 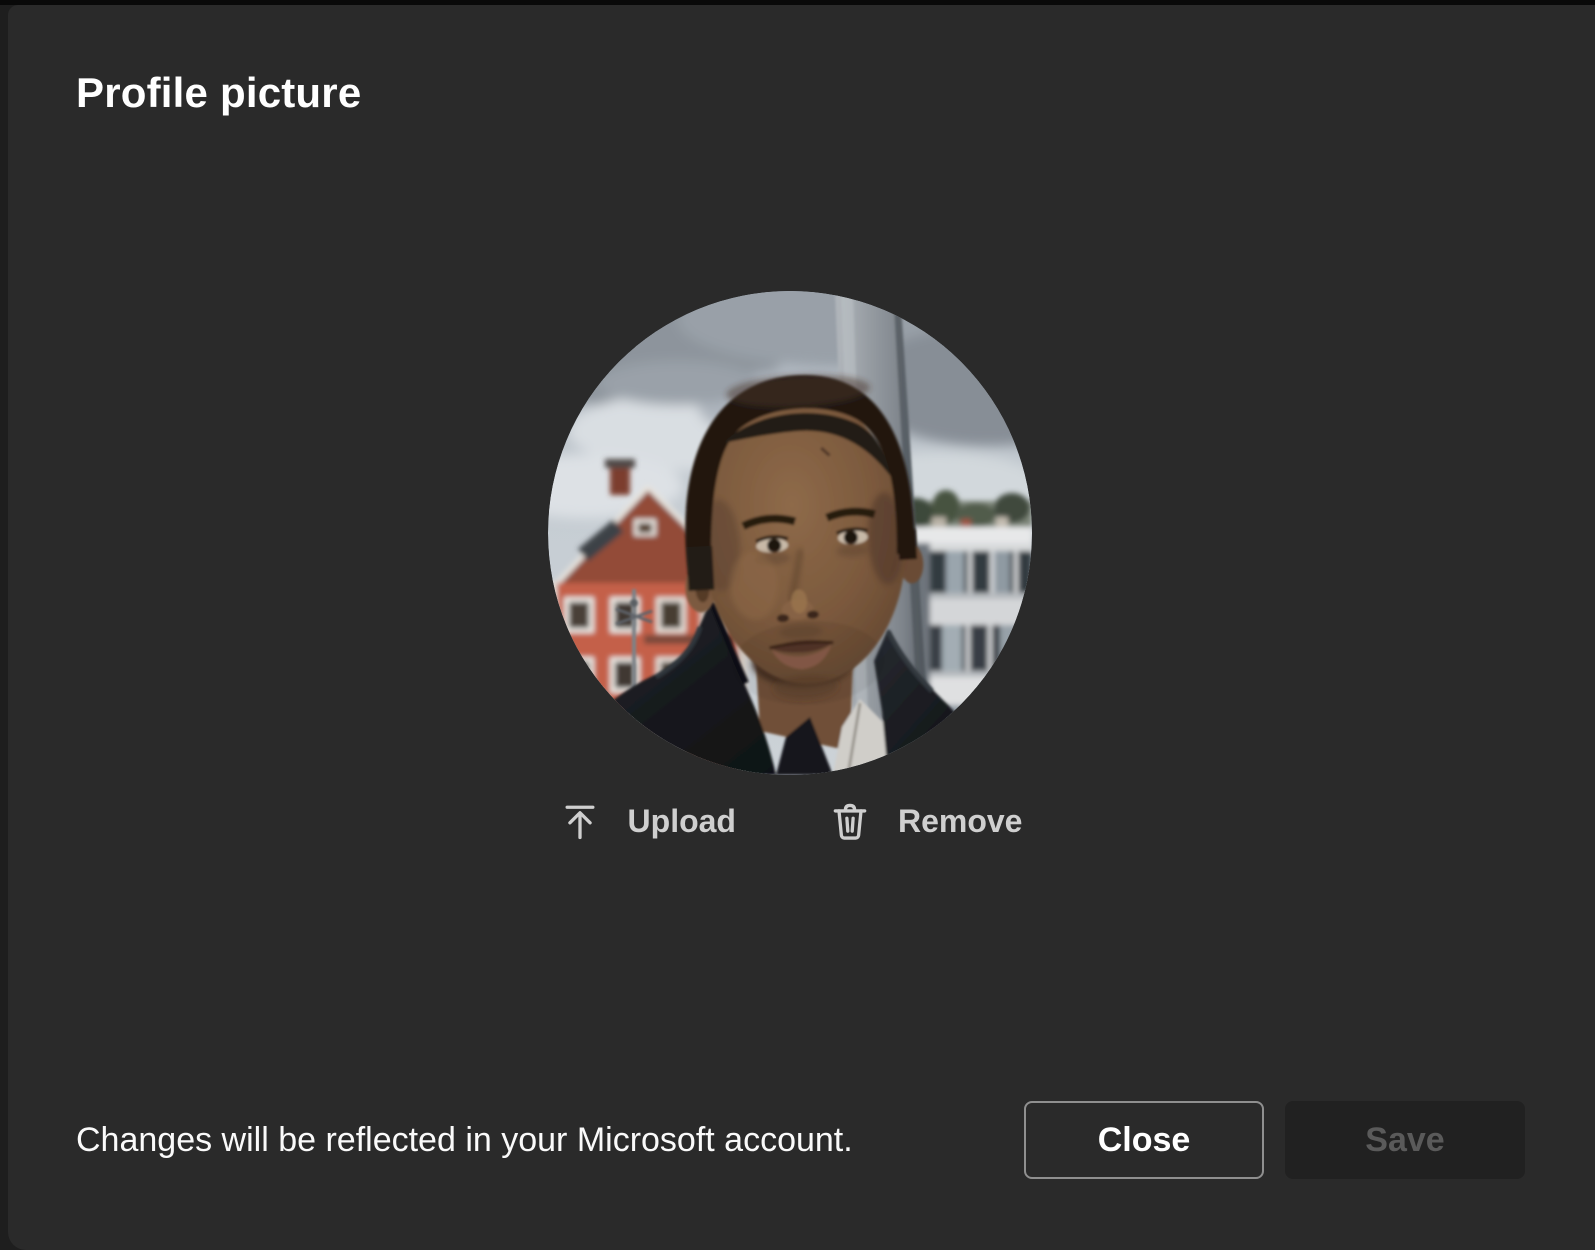 I want to click on remove-label: Remove, so click(x=960, y=821).